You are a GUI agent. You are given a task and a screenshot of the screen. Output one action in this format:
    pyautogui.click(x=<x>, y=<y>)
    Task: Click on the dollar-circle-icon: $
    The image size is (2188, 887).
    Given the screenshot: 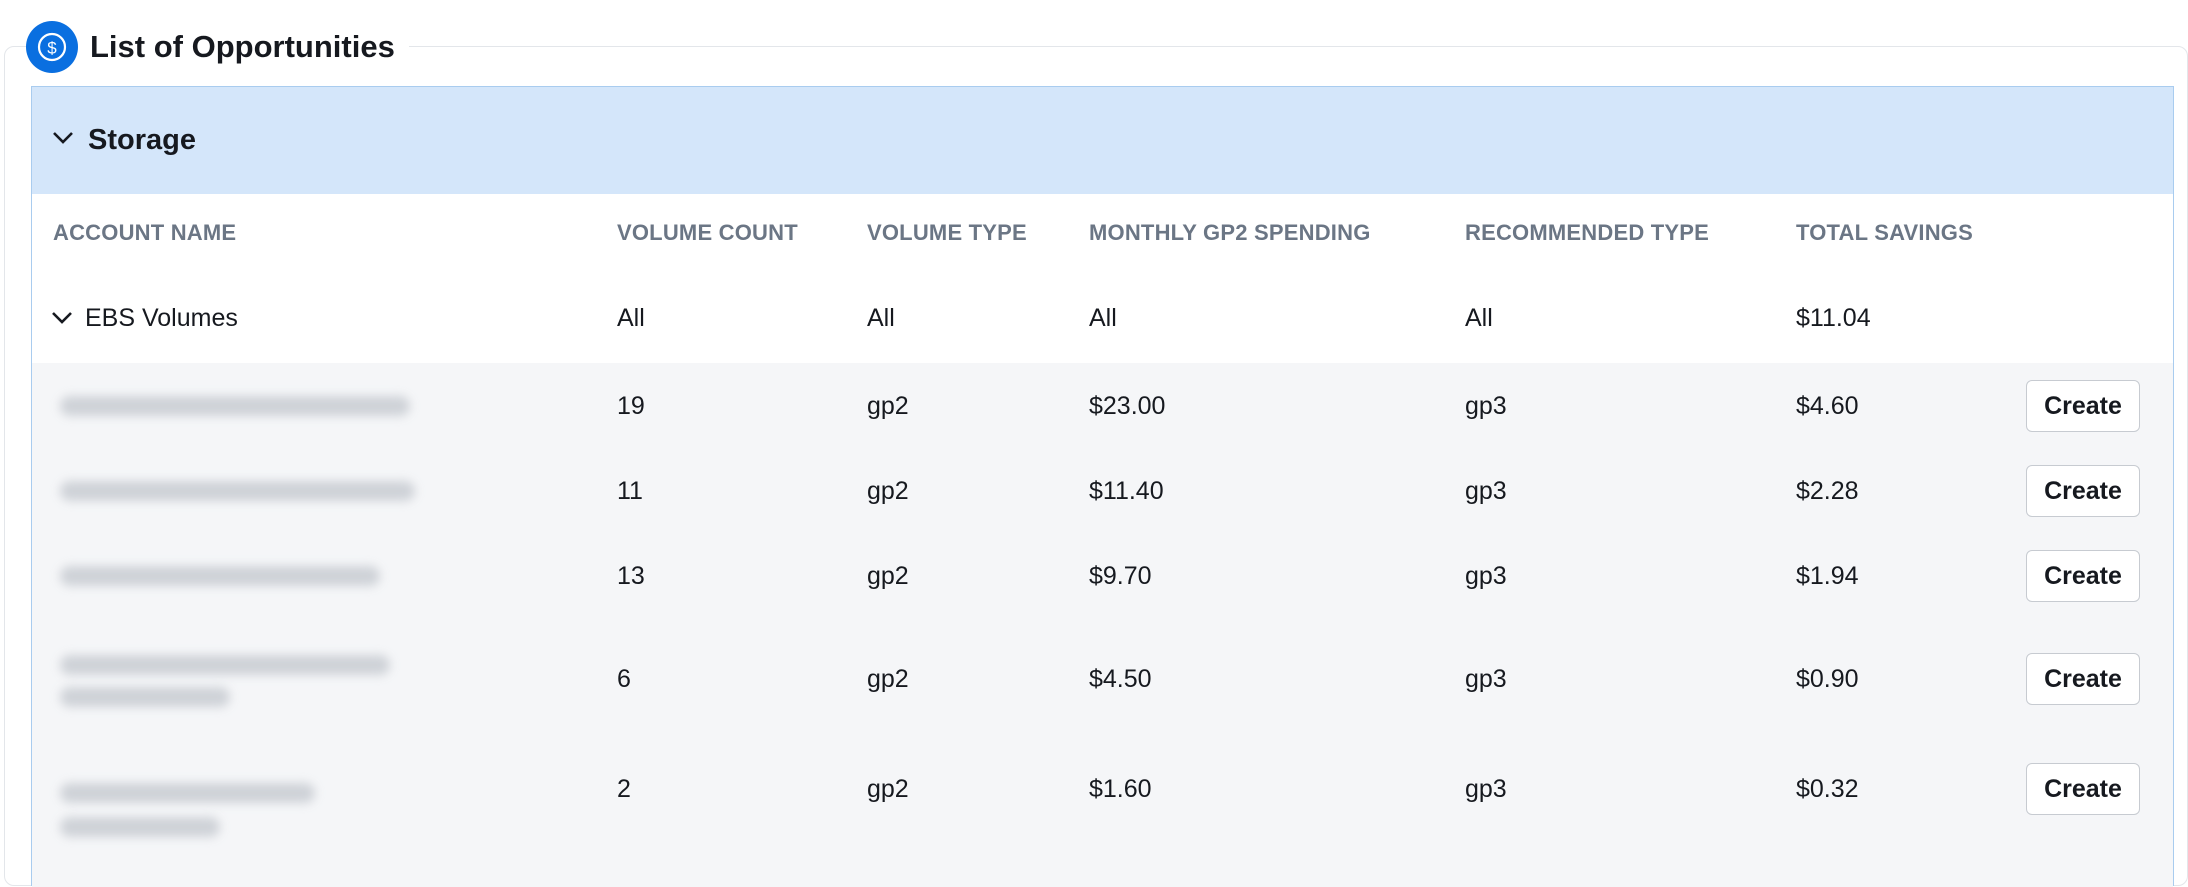 What is the action you would take?
    pyautogui.click(x=52, y=47)
    